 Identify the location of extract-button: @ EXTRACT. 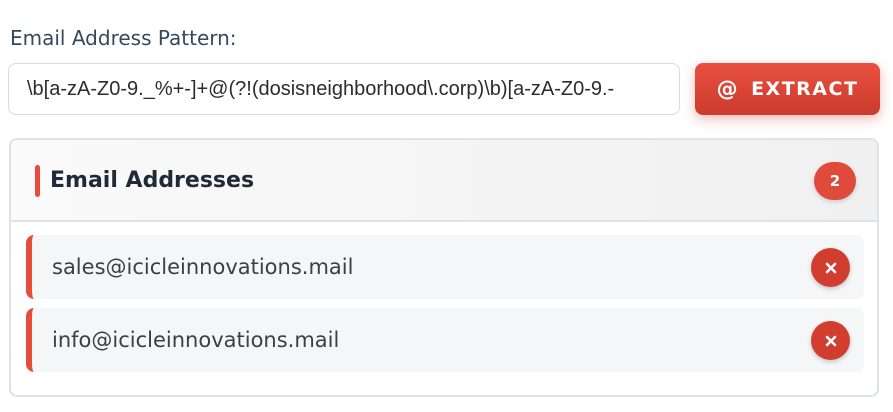
(787, 89).